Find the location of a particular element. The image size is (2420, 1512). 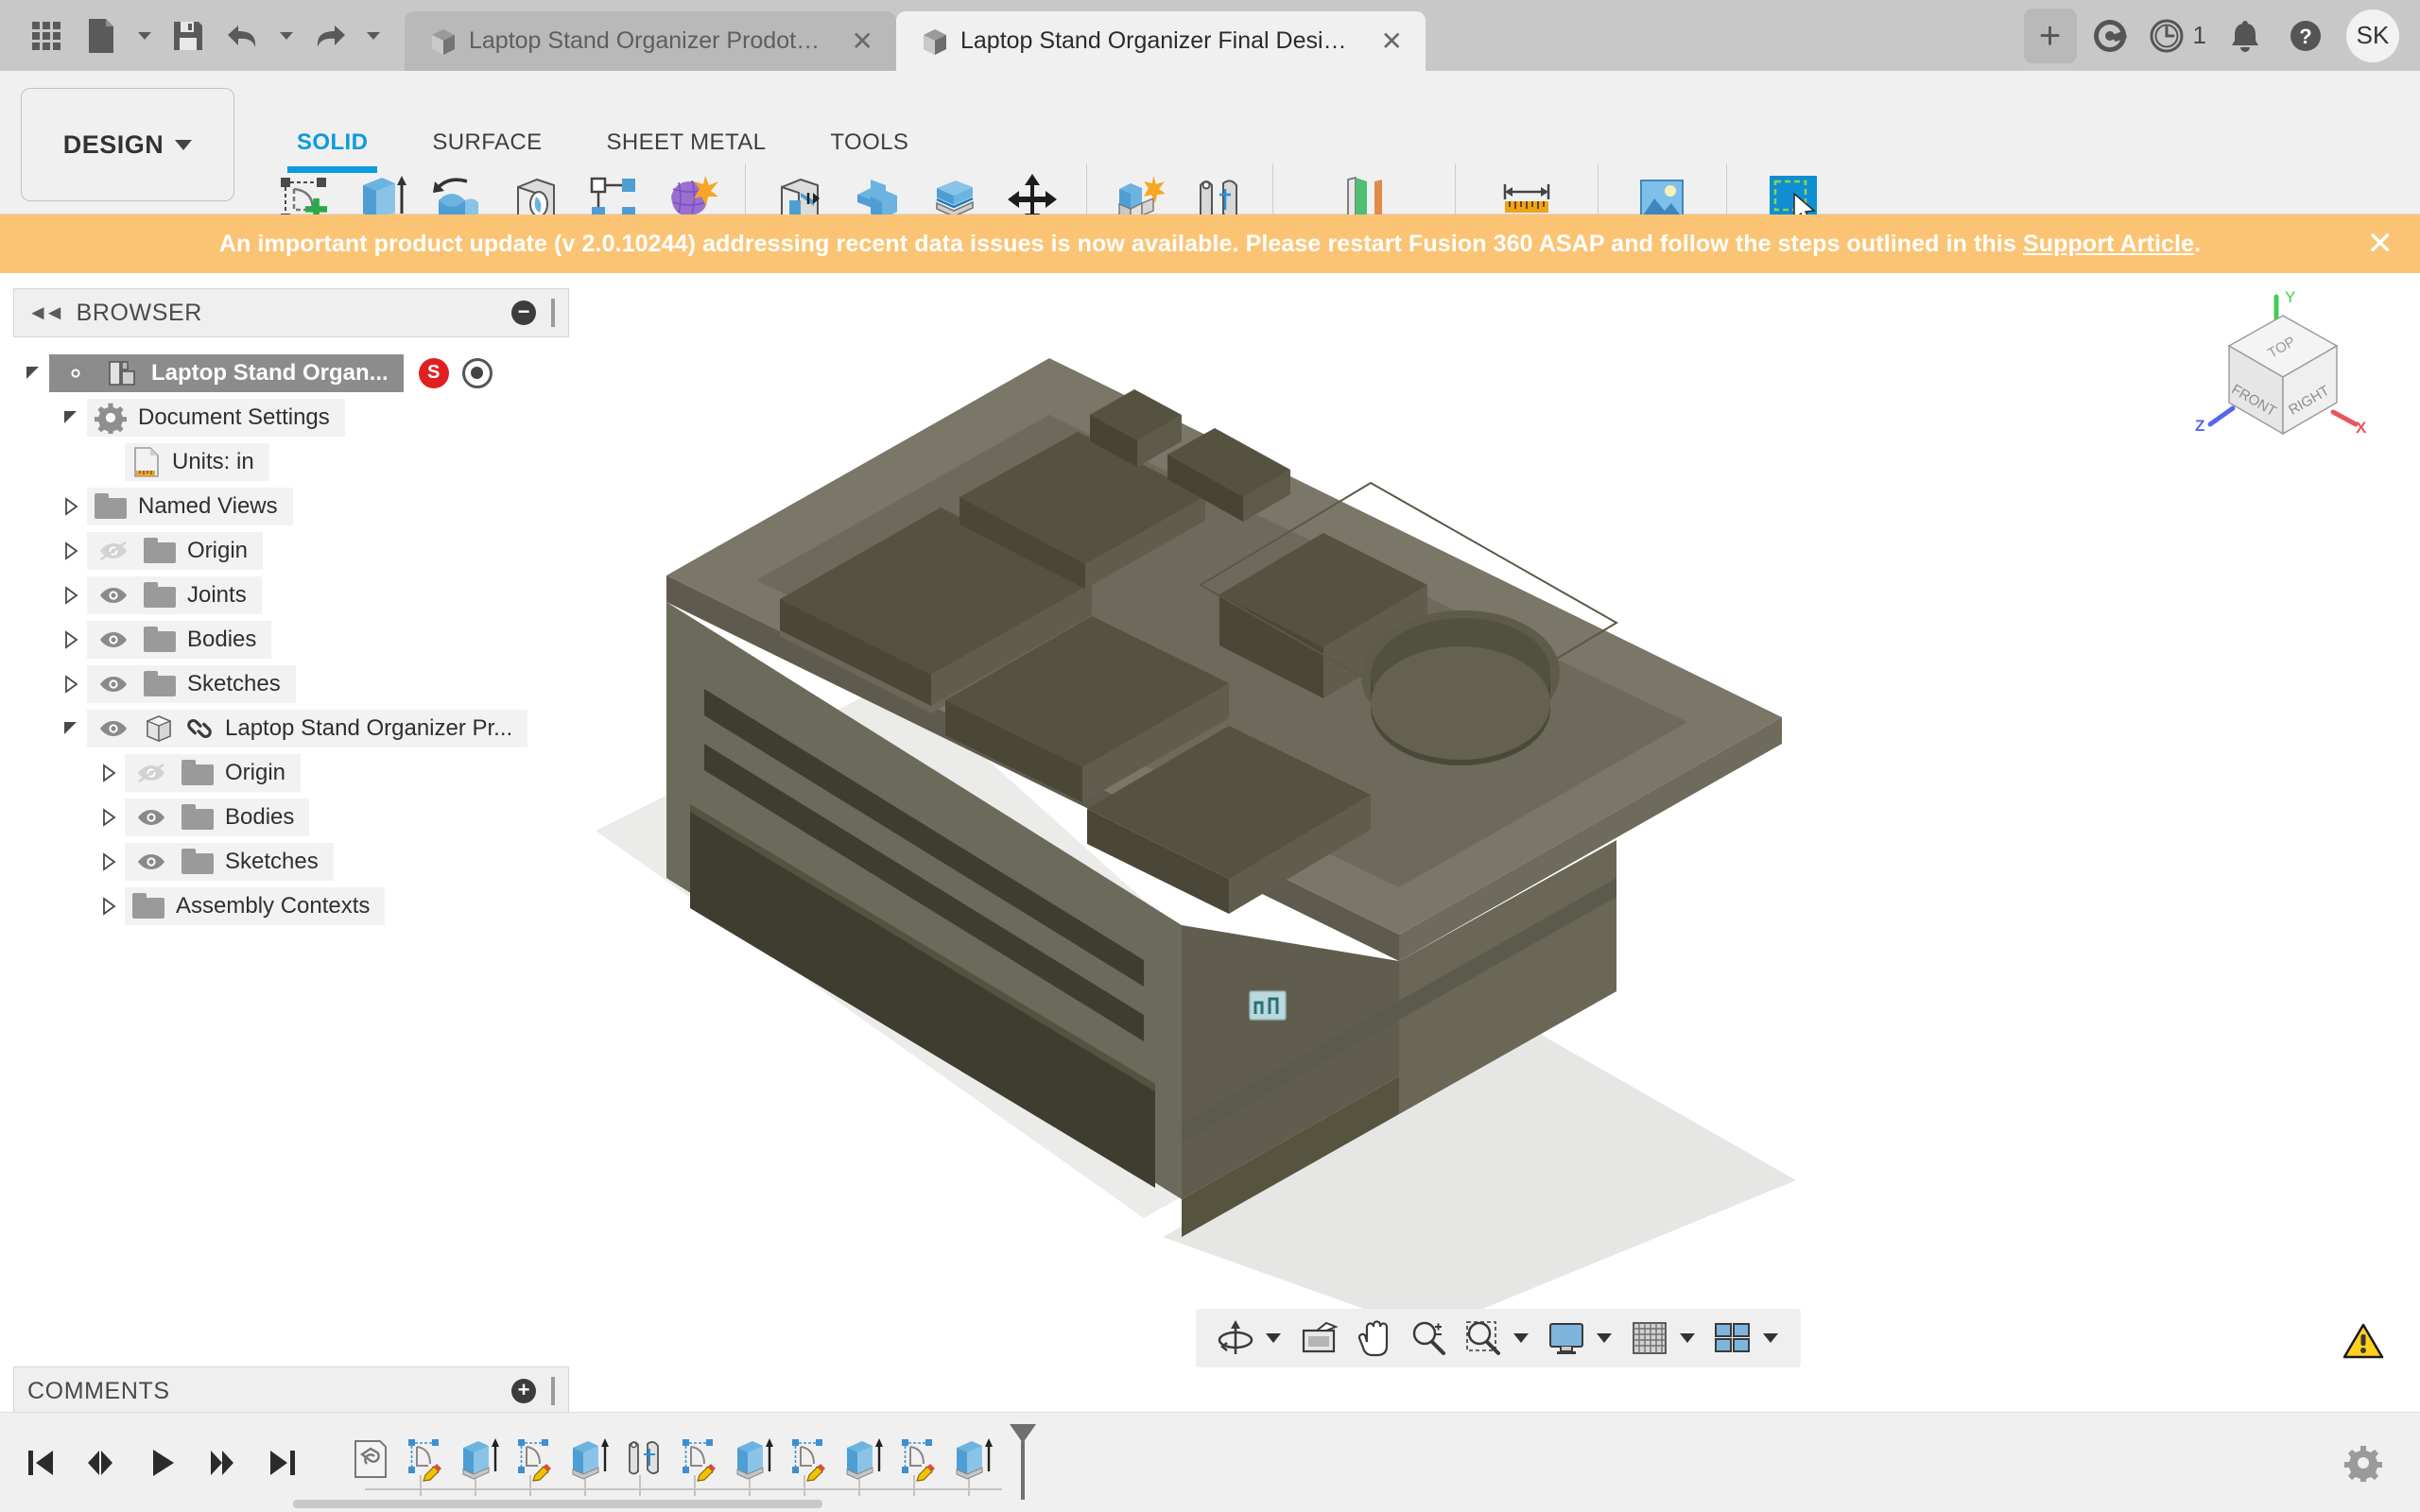

timeline-feature-component is located at coordinates (369, 1459).